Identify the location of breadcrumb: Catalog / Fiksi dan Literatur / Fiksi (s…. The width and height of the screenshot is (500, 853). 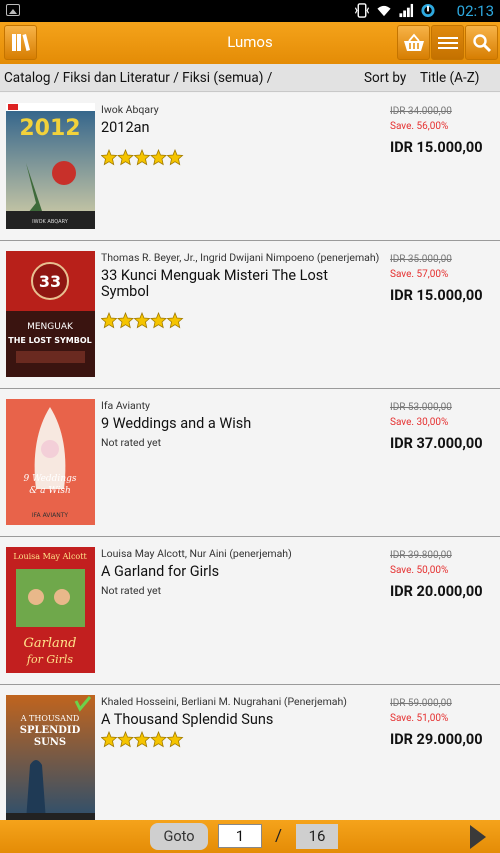
(138, 78).